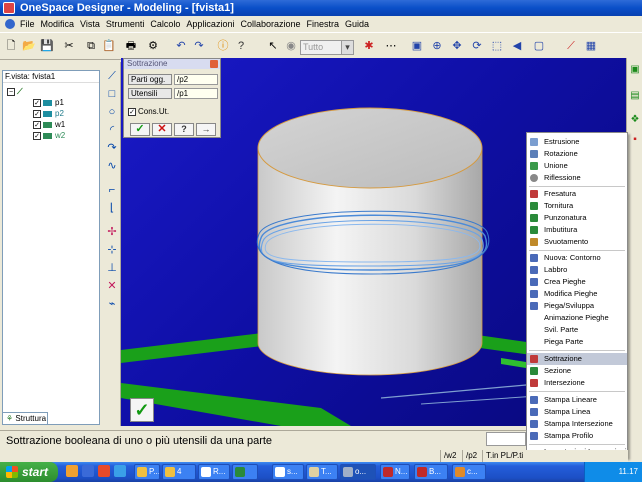 This screenshot has width=642, height=482. What do you see at coordinates (11, 91) in the screenshot?
I see `collapse-icon: −` at bounding box center [11, 91].